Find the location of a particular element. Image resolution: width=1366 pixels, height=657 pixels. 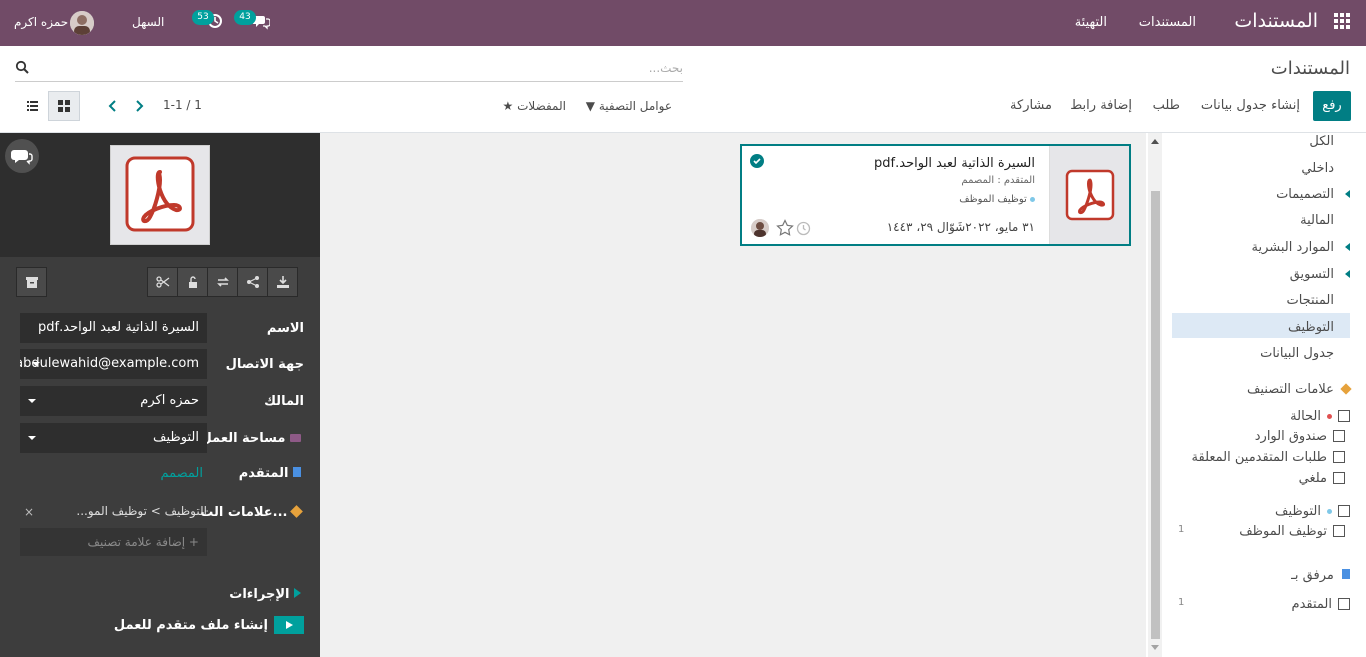

applicant-link: المصمم is located at coordinates (181, 473).